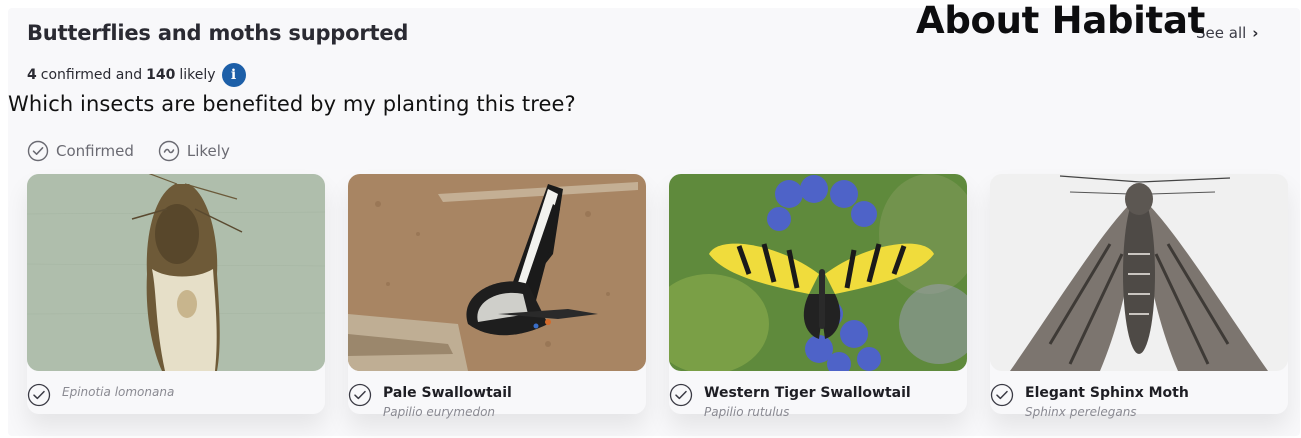  I want to click on legend-confirmed-label: Confirmed, so click(95, 151).